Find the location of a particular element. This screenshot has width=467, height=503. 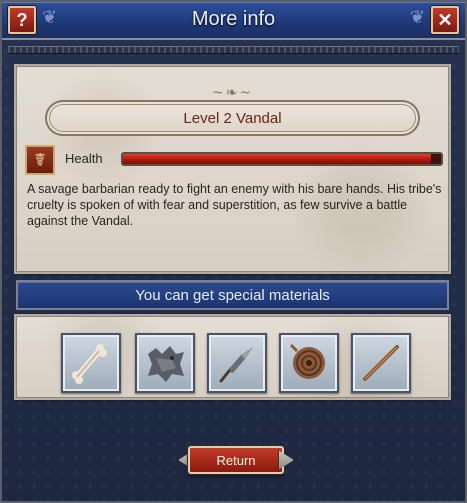

bone-icon is located at coordinates (89, 364).